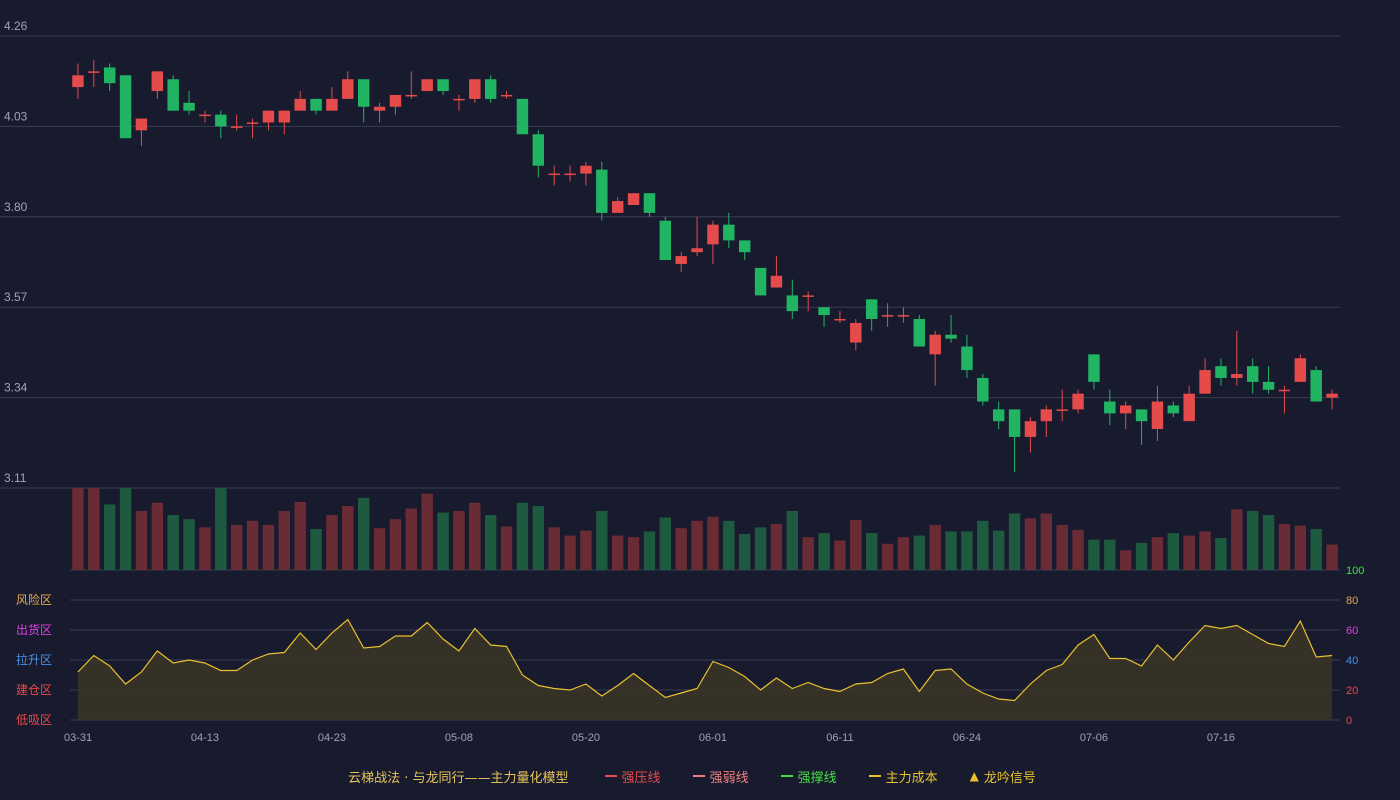 This screenshot has height=800, width=1400. I want to click on legend-label: 强压线, so click(641, 778).